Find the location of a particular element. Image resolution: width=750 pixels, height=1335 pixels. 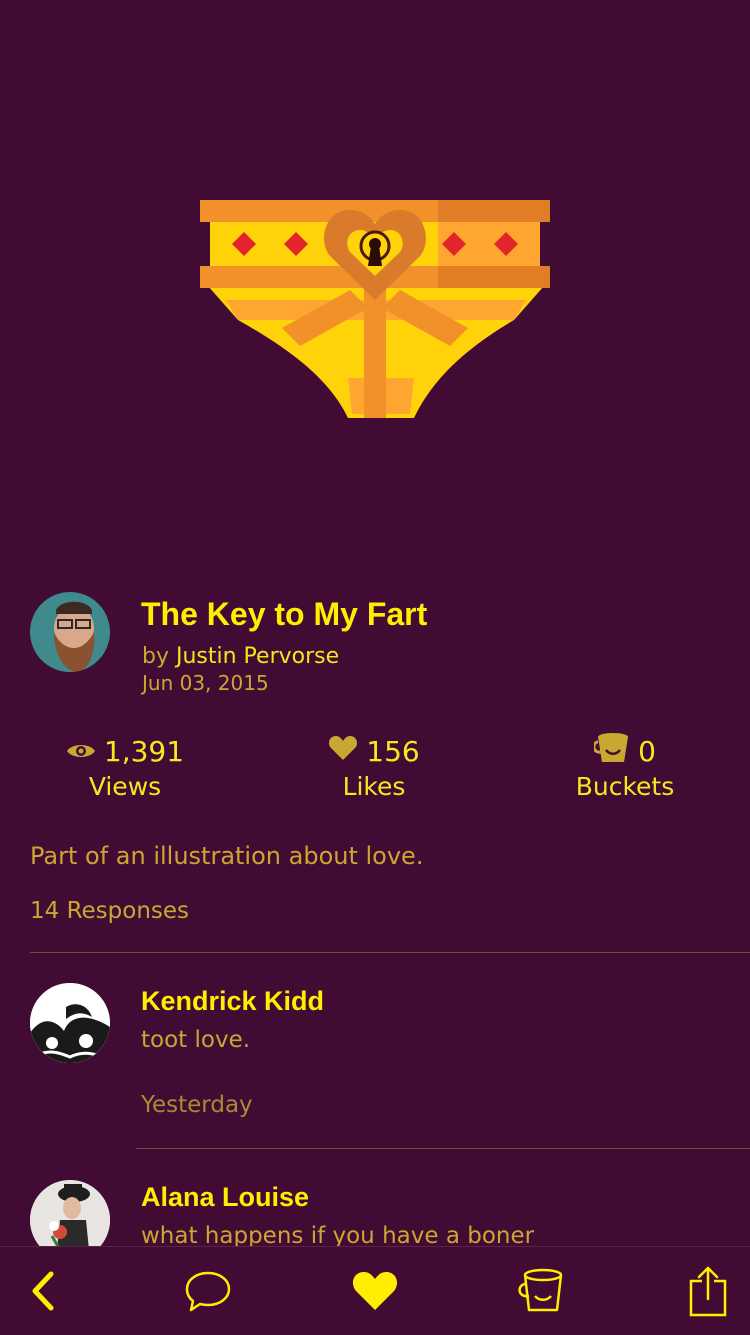

by-prefix: by is located at coordinates (155, 656).